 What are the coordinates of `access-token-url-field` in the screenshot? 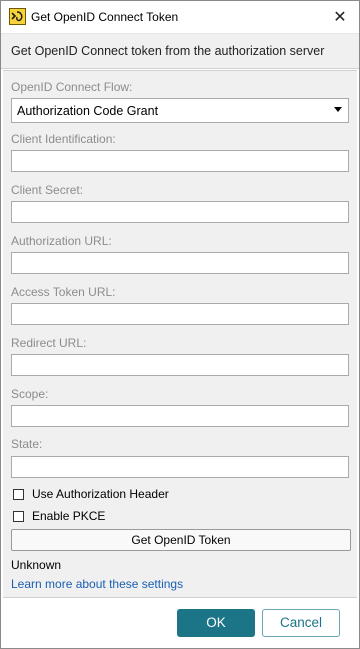 It's located at (180, 314).